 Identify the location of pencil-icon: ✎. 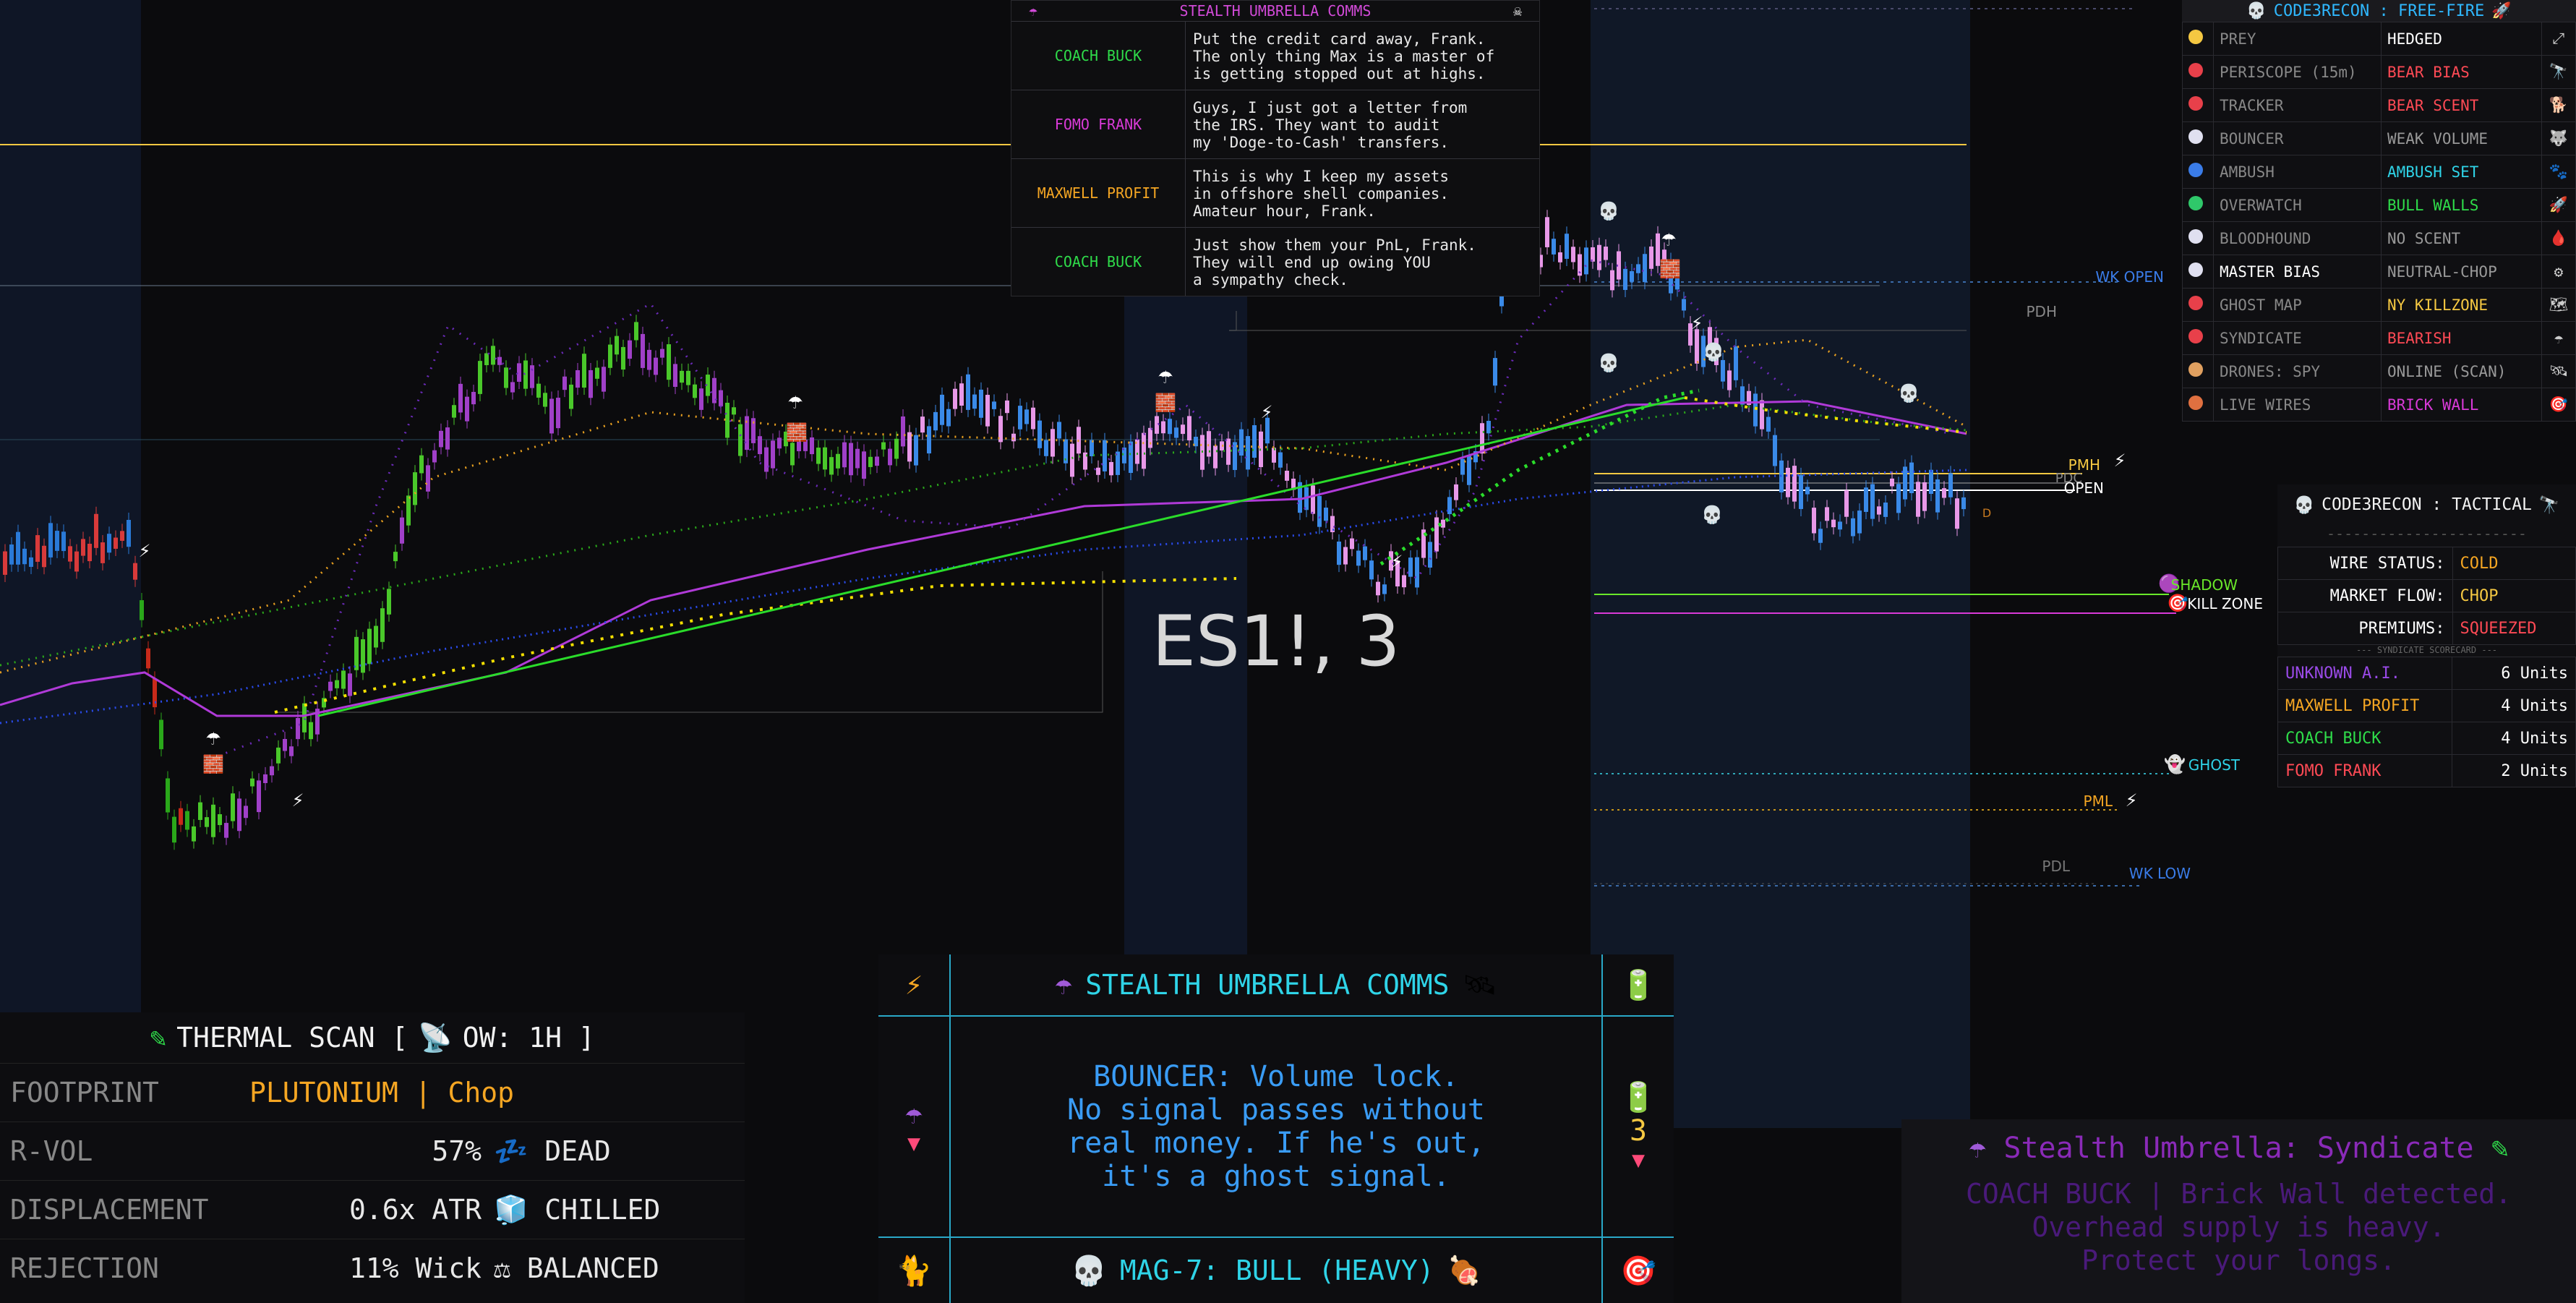
(2500, 1148).